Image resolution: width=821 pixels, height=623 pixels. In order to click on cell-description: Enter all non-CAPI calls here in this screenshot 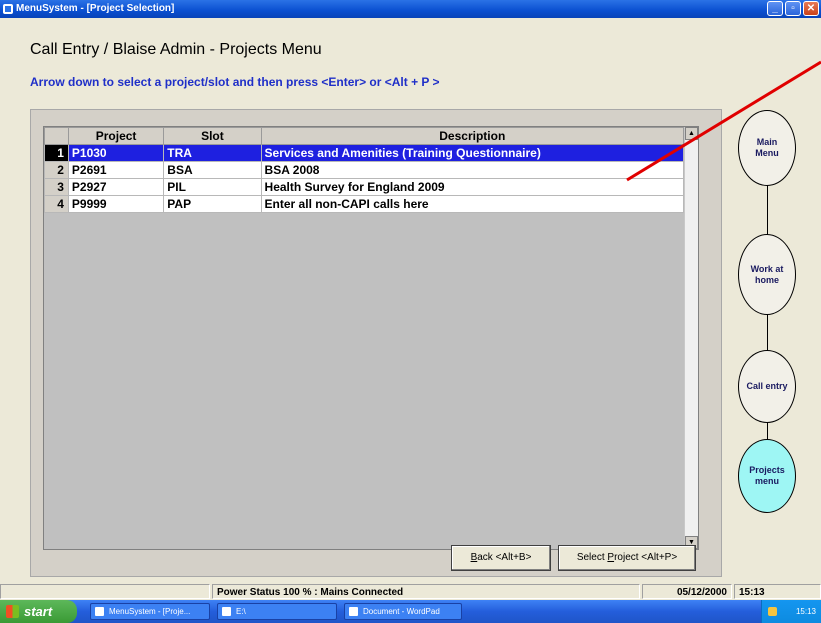, I will do `click(472, 204)`.